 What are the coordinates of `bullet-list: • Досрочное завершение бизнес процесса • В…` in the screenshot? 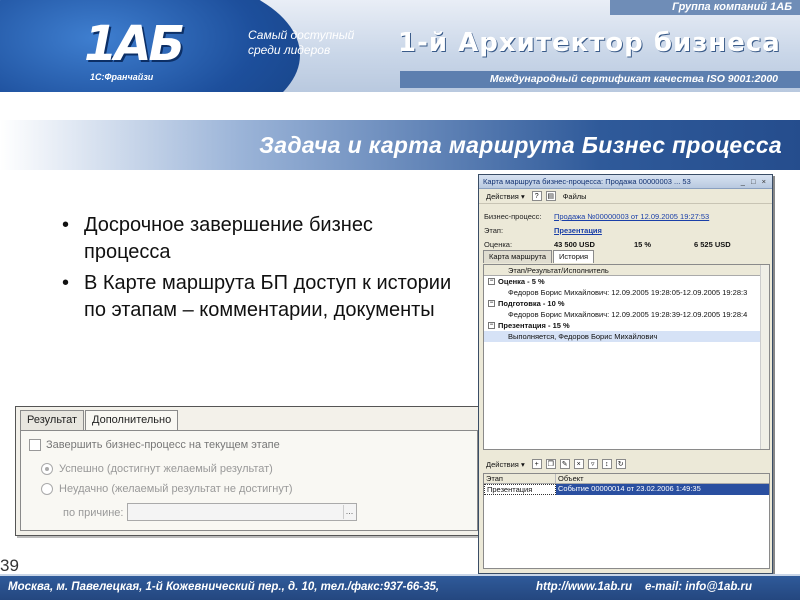 It's located at (262, 270).